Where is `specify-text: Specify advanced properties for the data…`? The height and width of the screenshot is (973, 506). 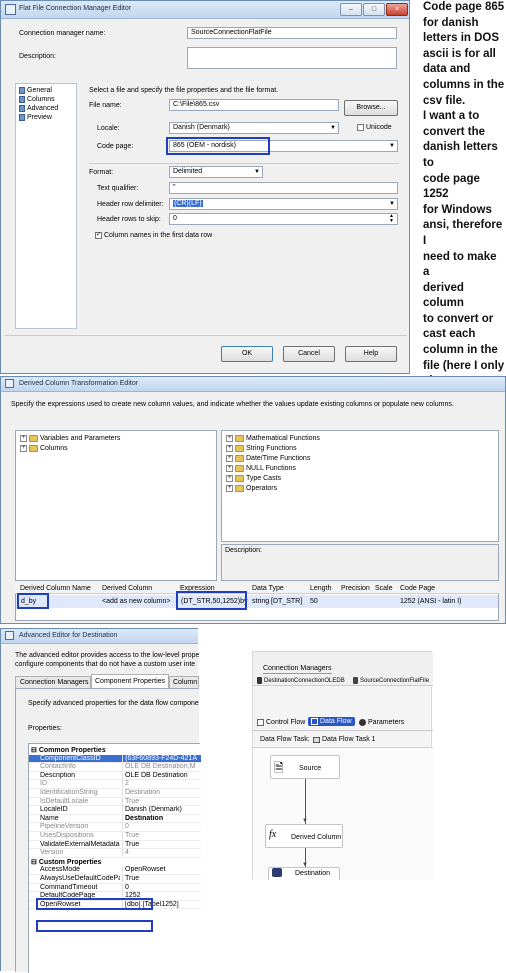
specify-text: Specify advanced properties for the data… is located at coordinates (113, 703).